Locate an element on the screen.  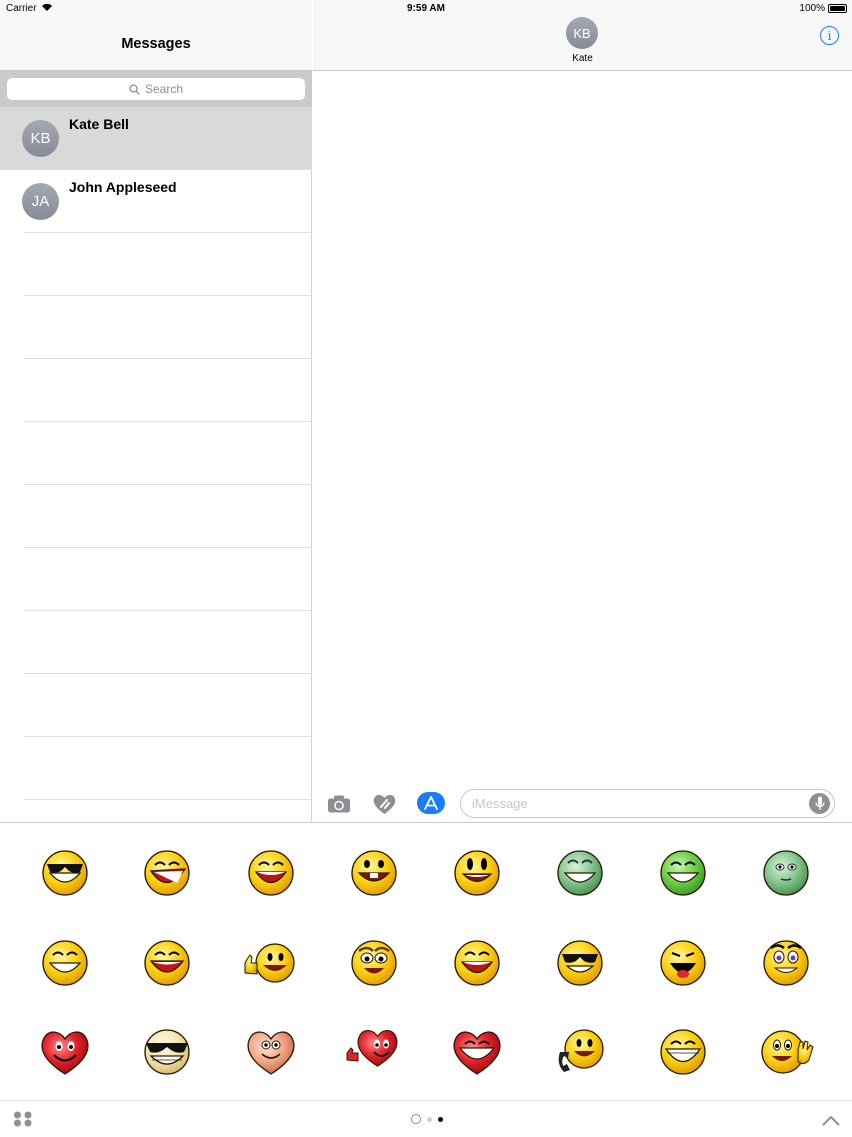
info-icon: i is located at coordinates (829, 35).